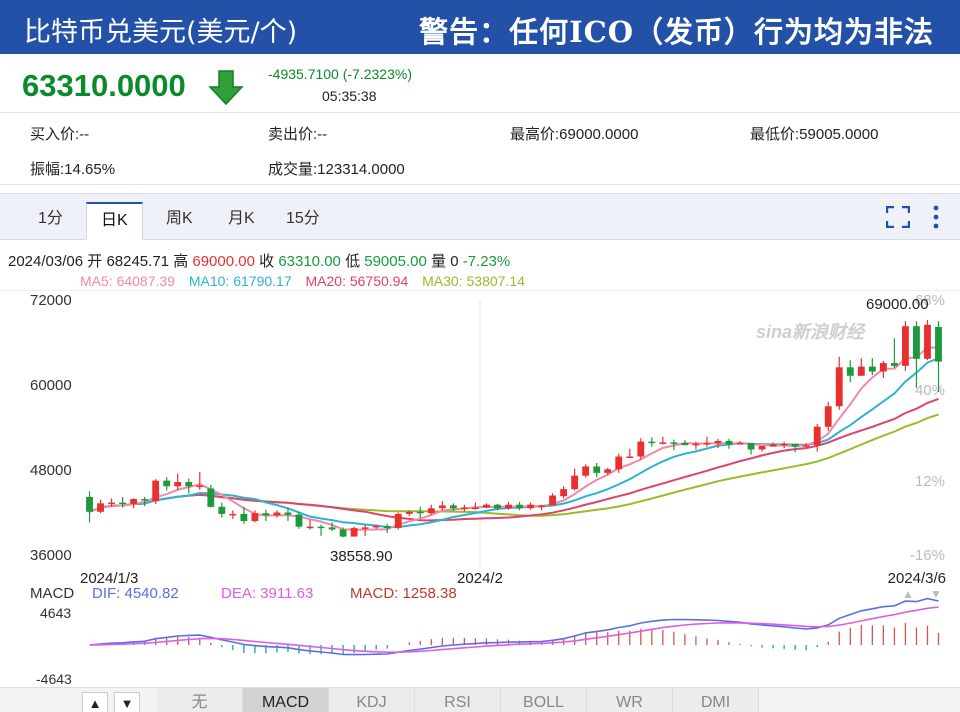 The image size is (960, 712). I want to click on pct-tick-label: 40%, so click(930, 390).